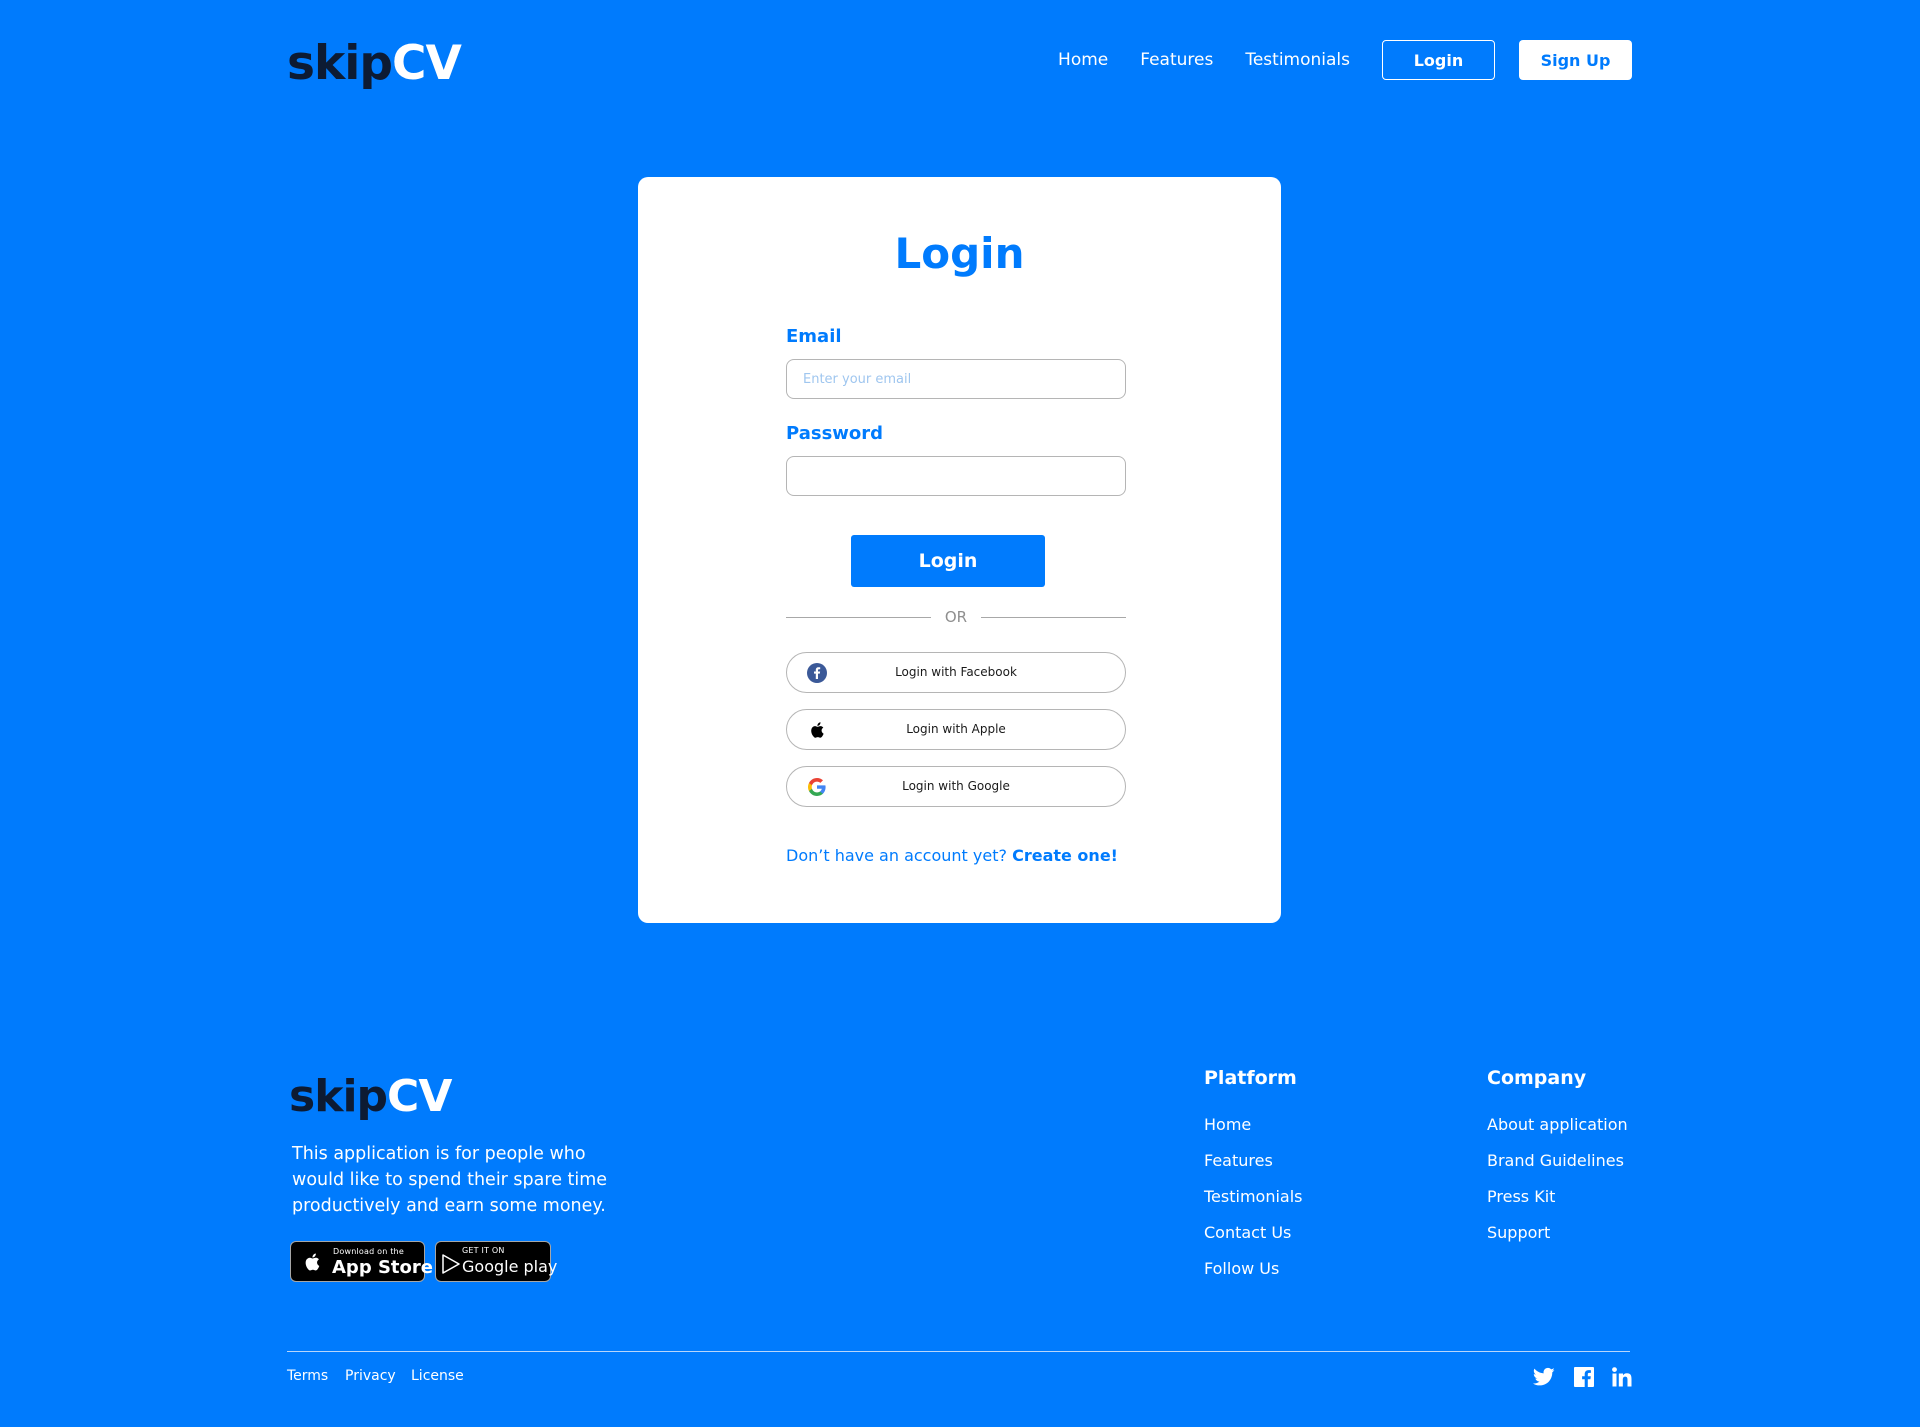 Image resolution: width=1920 pixels, height=1427 pixels. I want to click on footer-link-about: About application, so click(1557, 1124).